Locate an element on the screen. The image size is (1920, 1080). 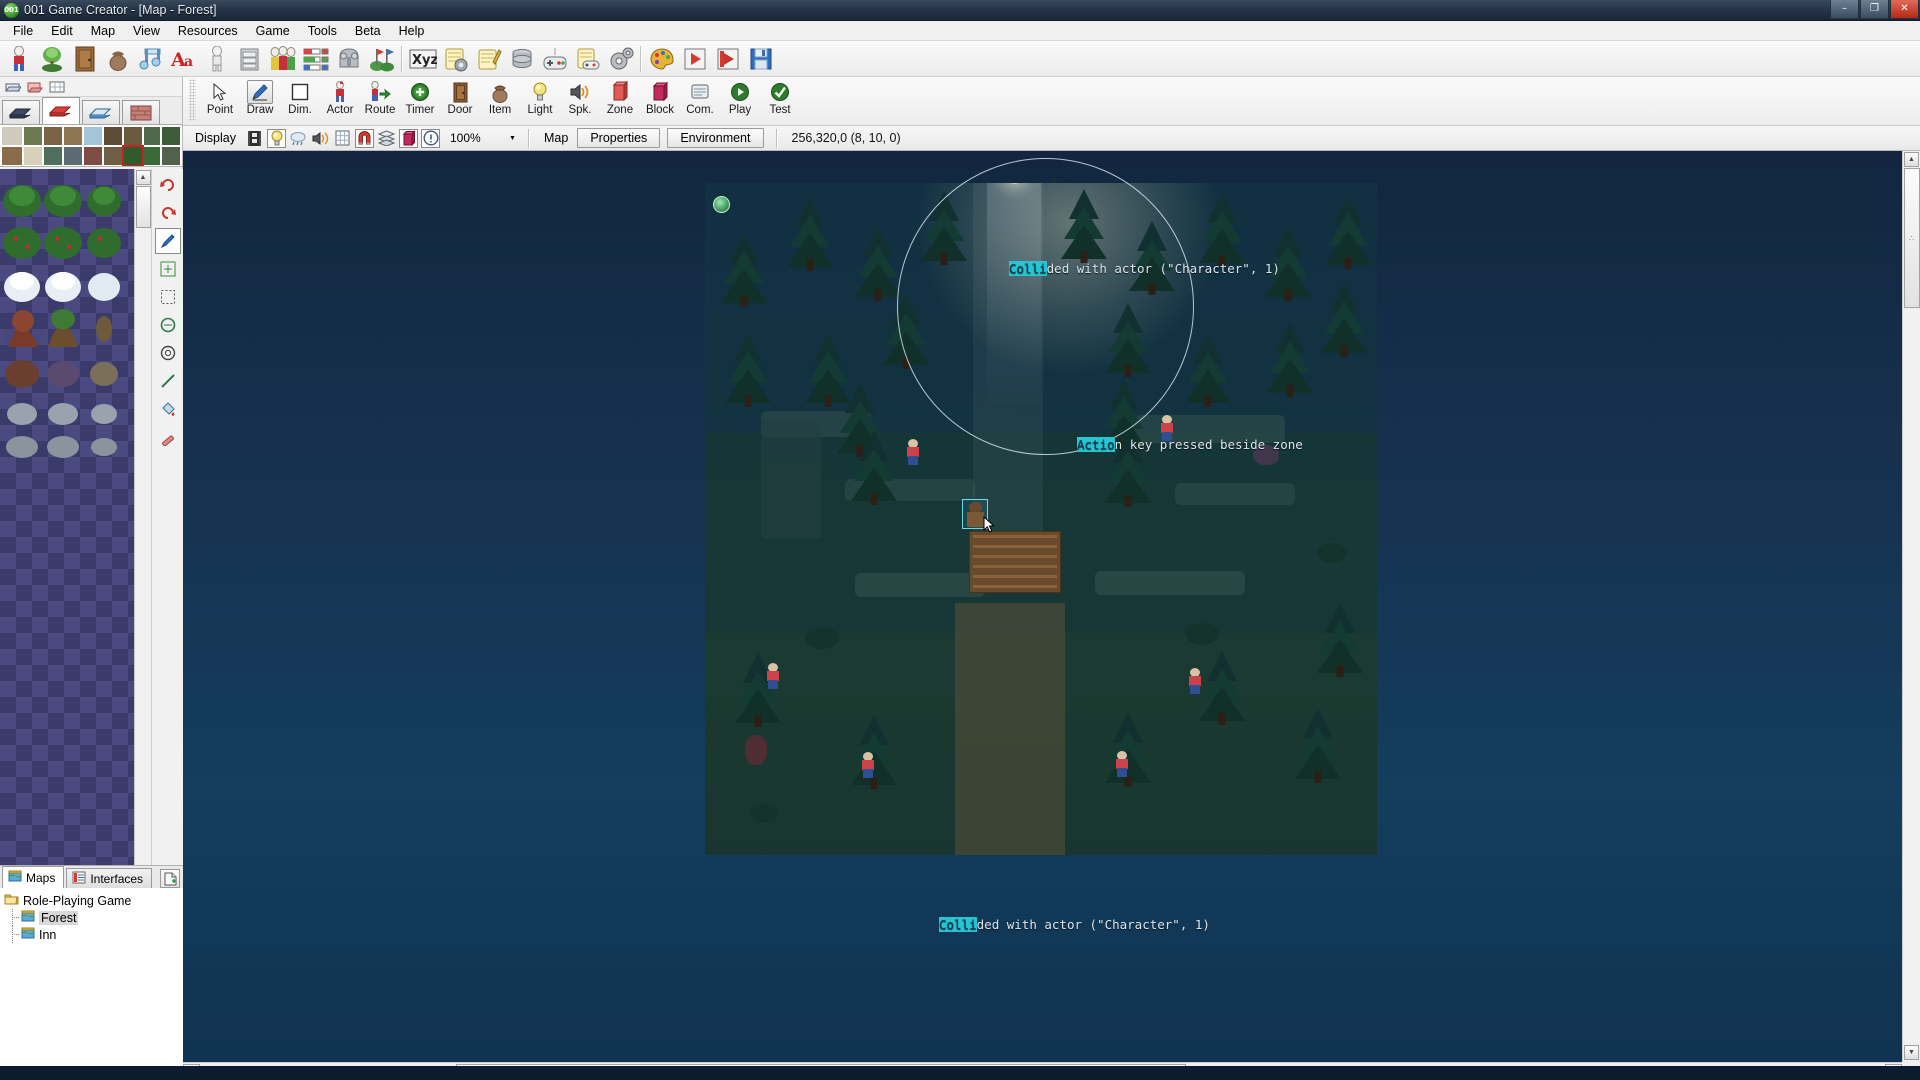
actor-icon is located at coordinates (18, 59).